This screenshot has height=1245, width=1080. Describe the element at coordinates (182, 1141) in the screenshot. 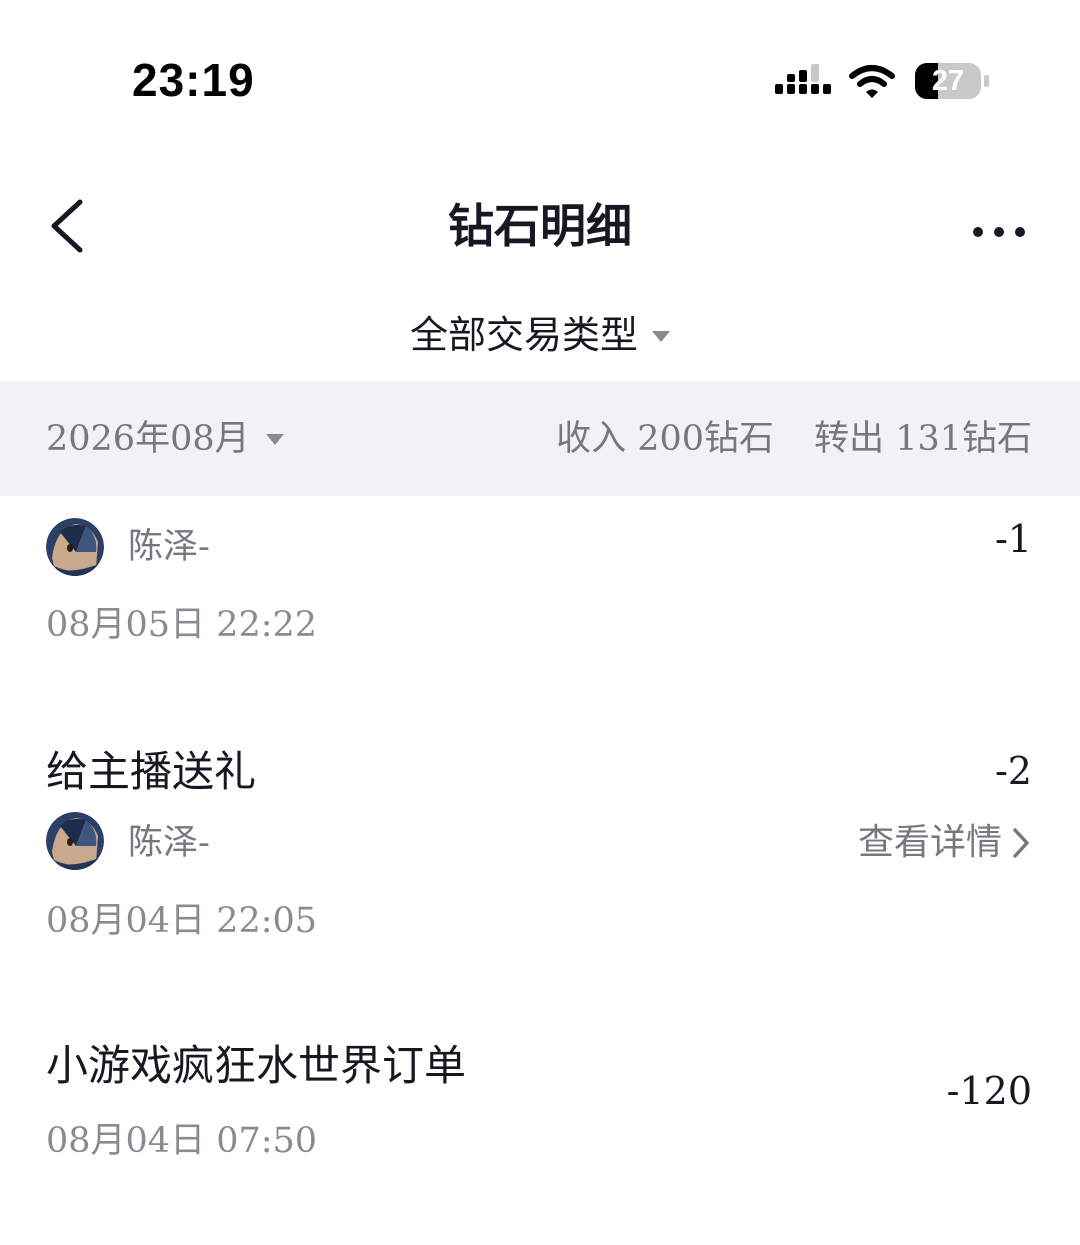

I see `transaction-time: 08月04日 07:50` at that location.